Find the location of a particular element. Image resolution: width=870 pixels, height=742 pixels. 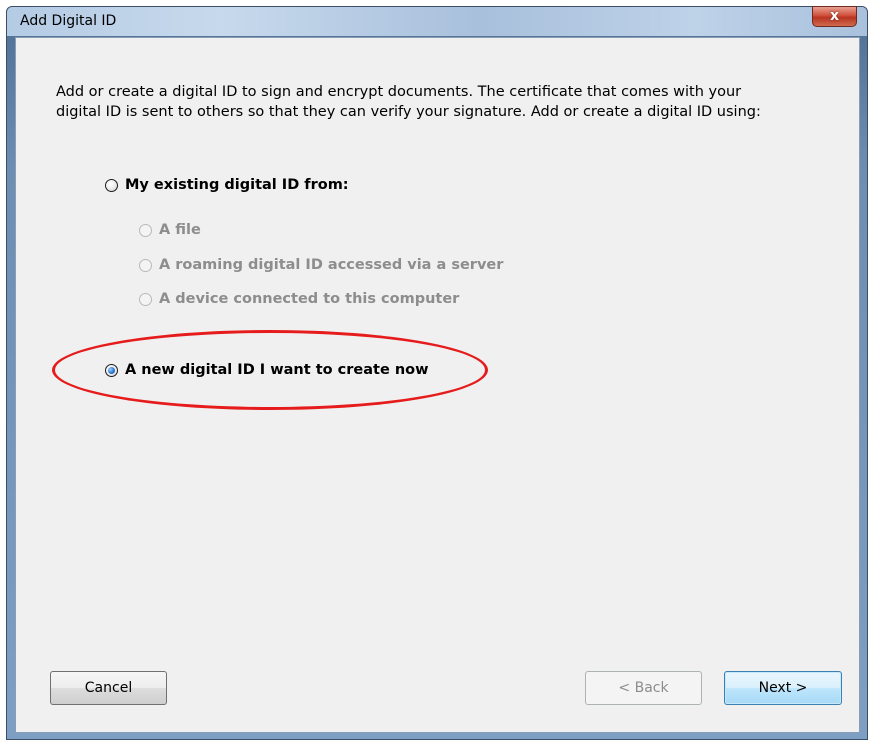

radio-existing-icon is located at coordinates (111, 185).